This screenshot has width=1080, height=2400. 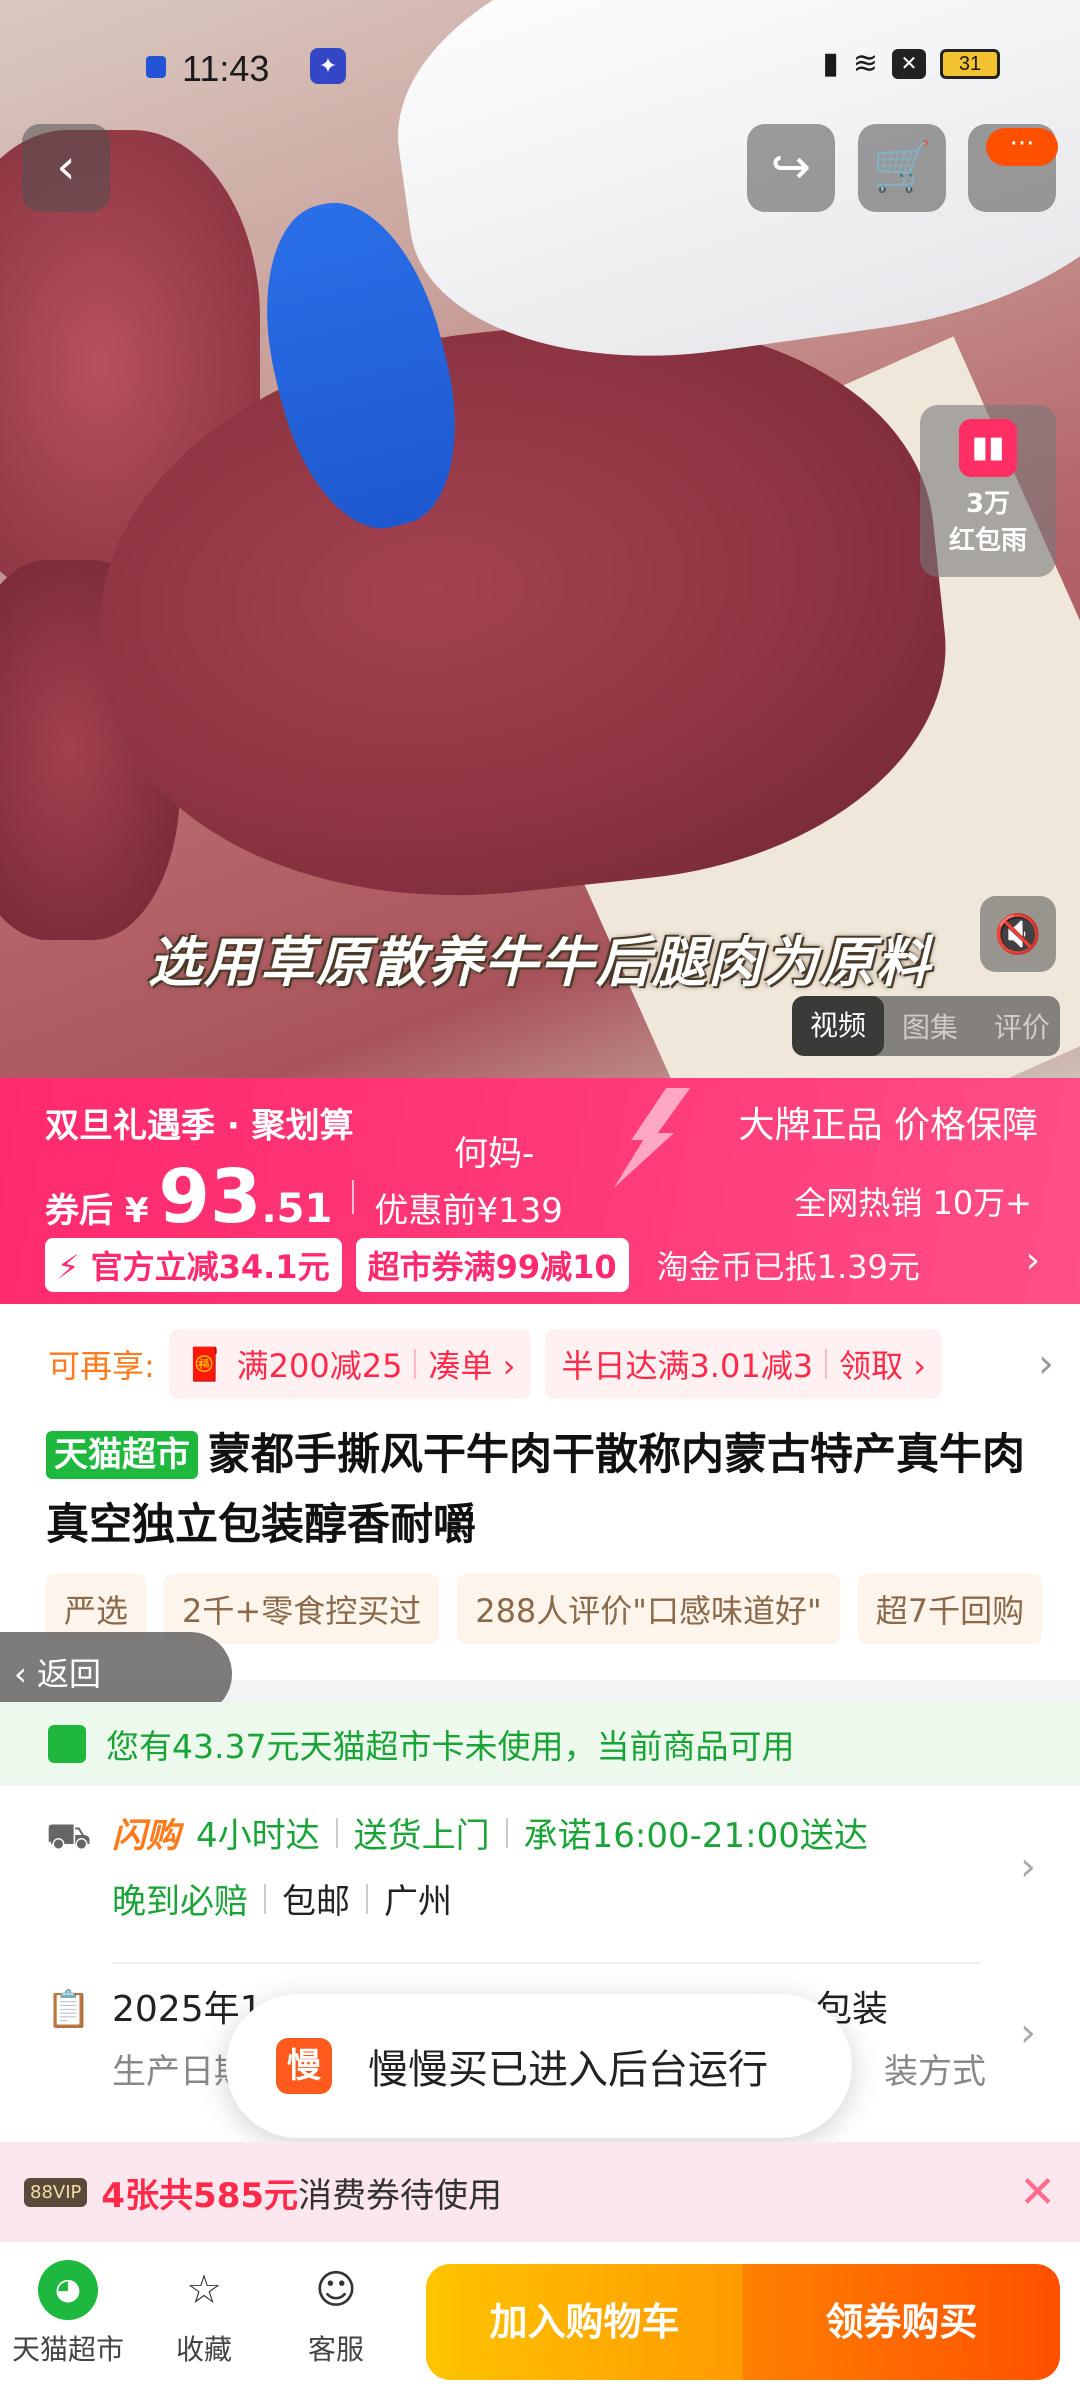 I want to click on chat-face-icon: ☺, so click(x=336, y=2290).